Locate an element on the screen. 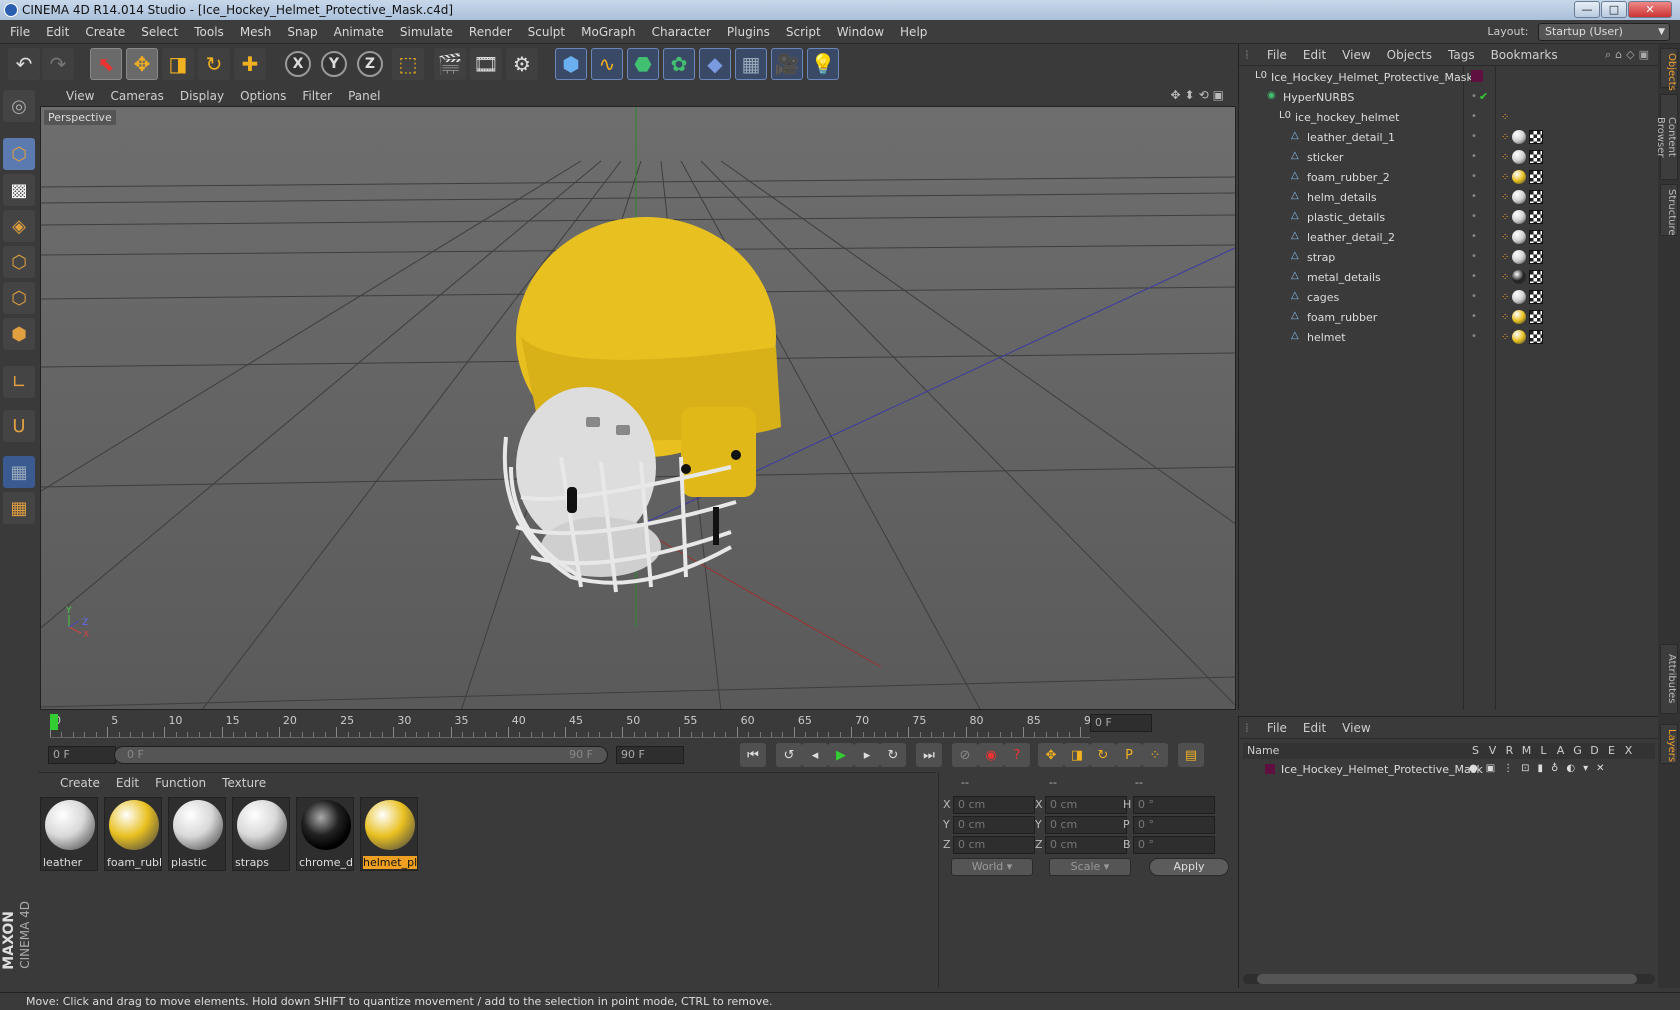 Image resolution: width=1680 pixels, height=1010 pixels. z-axis-lock-icon: Z is located at coordinates (370, 64).